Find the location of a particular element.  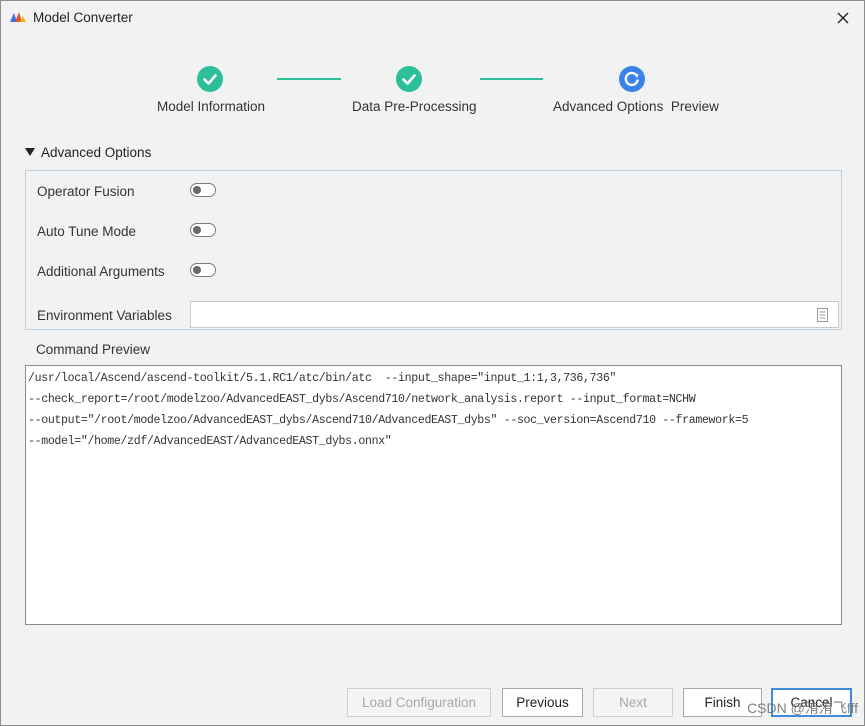

operator-fusion-switch is located at coordinates (203, 190).